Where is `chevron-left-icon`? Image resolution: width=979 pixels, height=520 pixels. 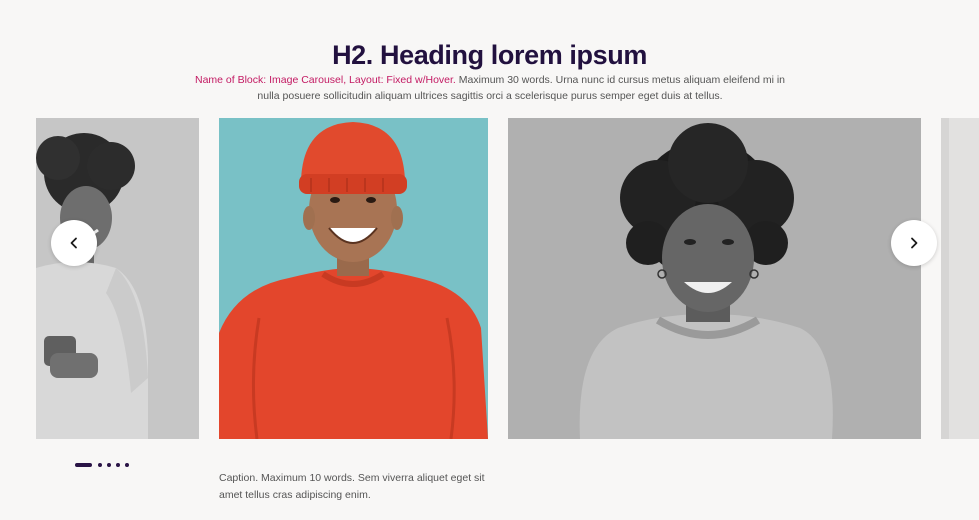 chevron-left-icon is located at coordinates (73, 243).